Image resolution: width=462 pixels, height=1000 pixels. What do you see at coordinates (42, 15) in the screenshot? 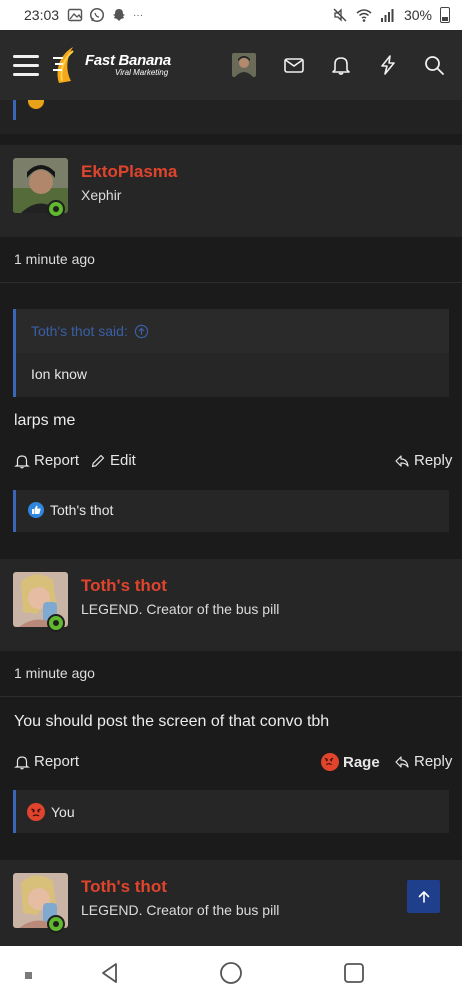
I see `status-time: 23:03` at bounding box center [42, 15].